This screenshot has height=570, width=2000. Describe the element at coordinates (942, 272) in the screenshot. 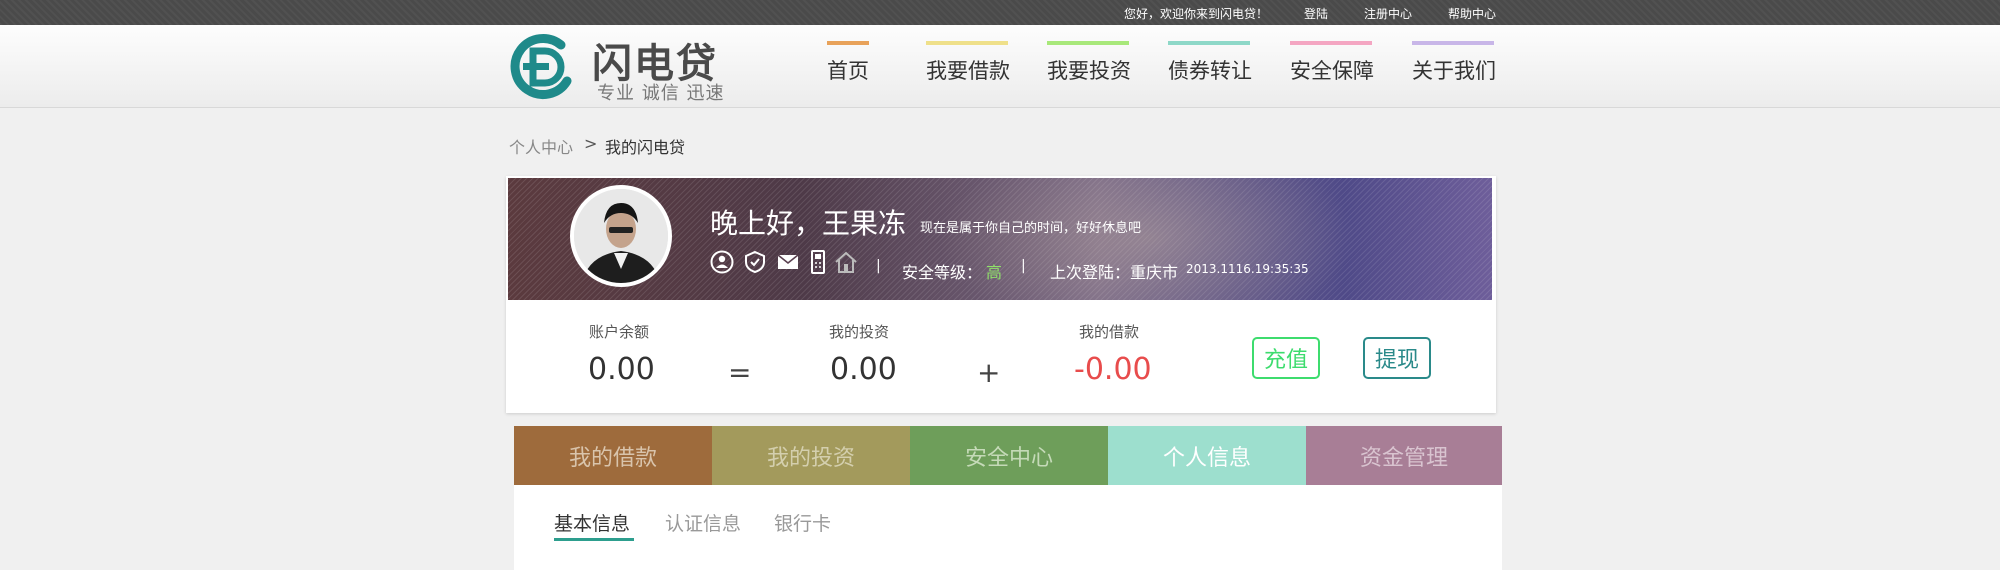

I see `security-level-label: 安全等级：` at that location.